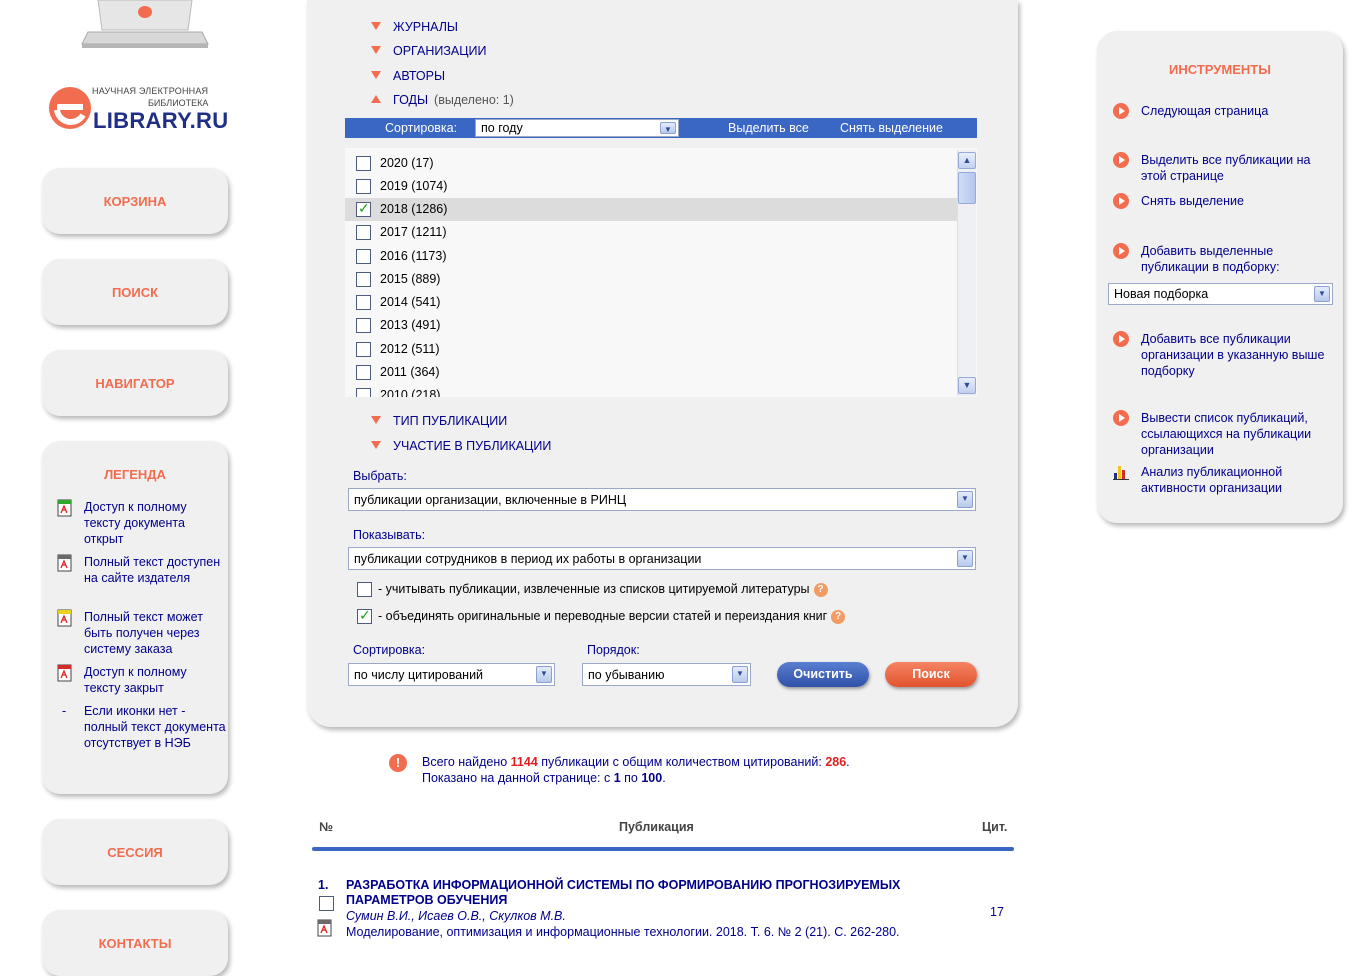  Describe the element at coordinates (577, 128) in the screenshot. I see `years-sort-select: по году ▼` at that location.